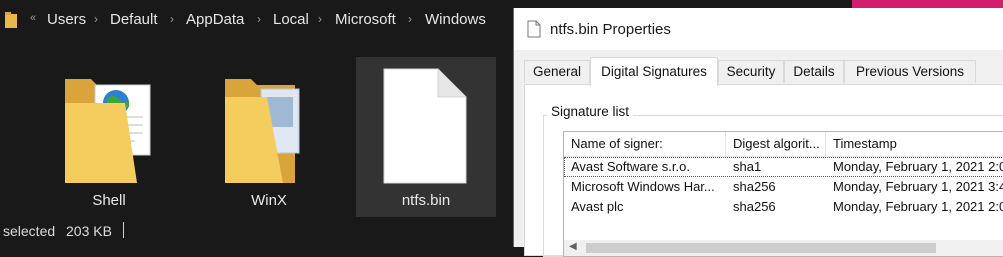  I want to click on digest-algorithm: sha1, so click(747, 166).